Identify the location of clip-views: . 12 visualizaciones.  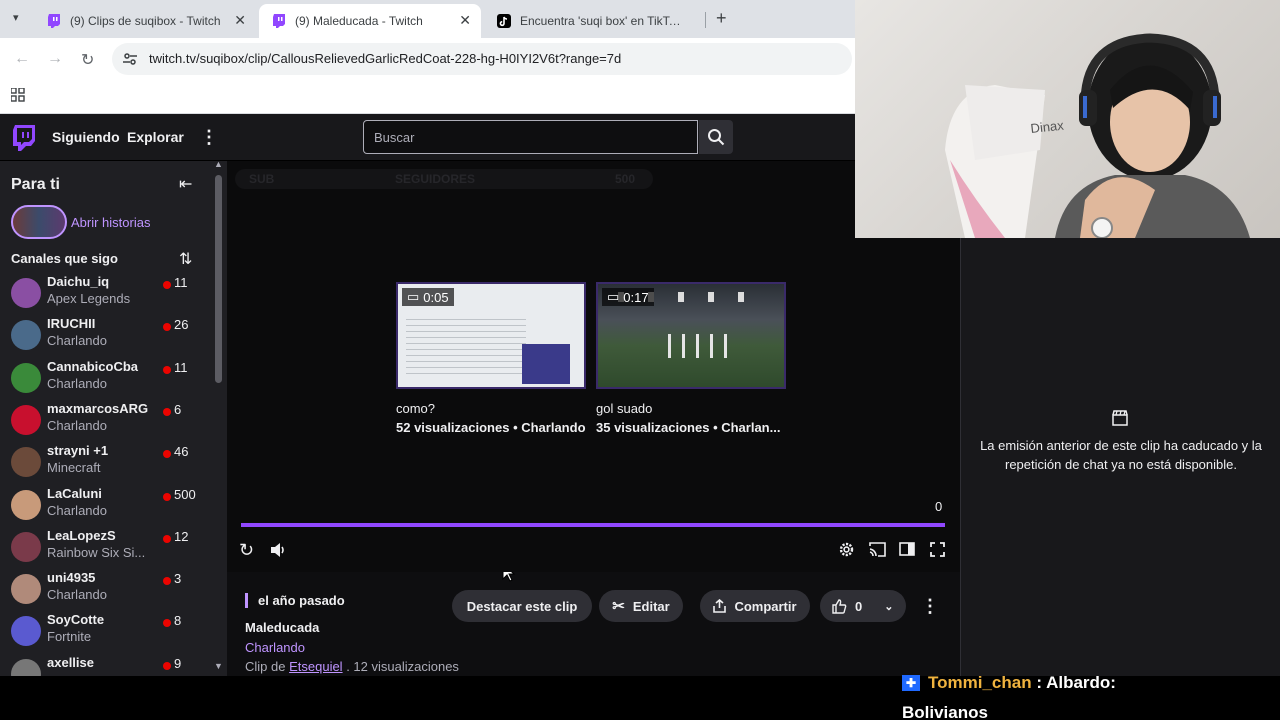
(402, 666).